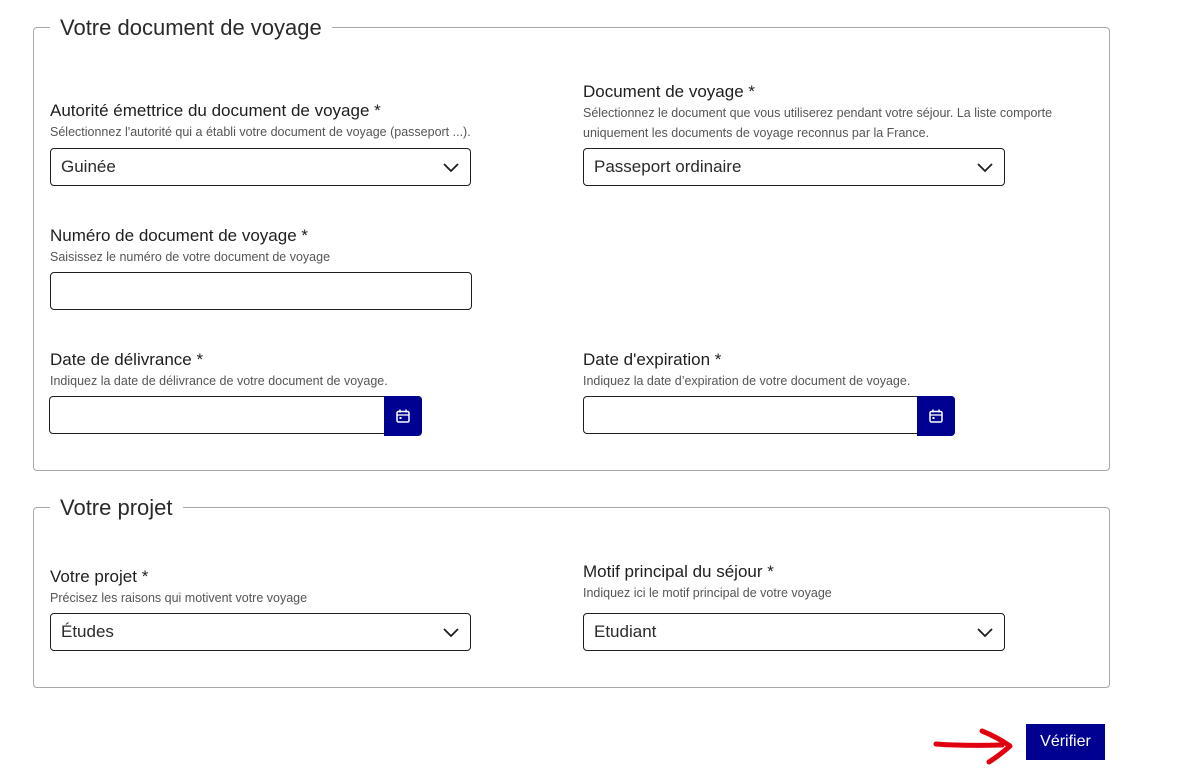 The height and width of the screenshot is (773, 1181). What do you see at coordinates (260, 167) in the screenshot?
I see `issuer-select: Guinée` at bounding box center [260, 167].